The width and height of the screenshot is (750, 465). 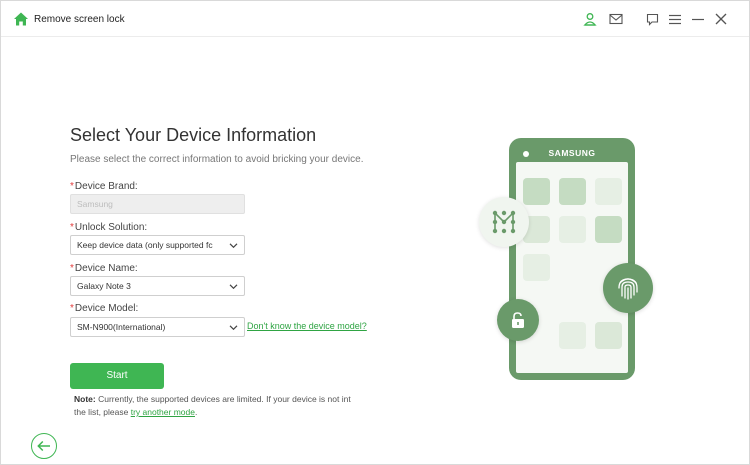 I want to click on unlock-solution-value: Keep device data (only supported fc, so click(x=145, y=245).